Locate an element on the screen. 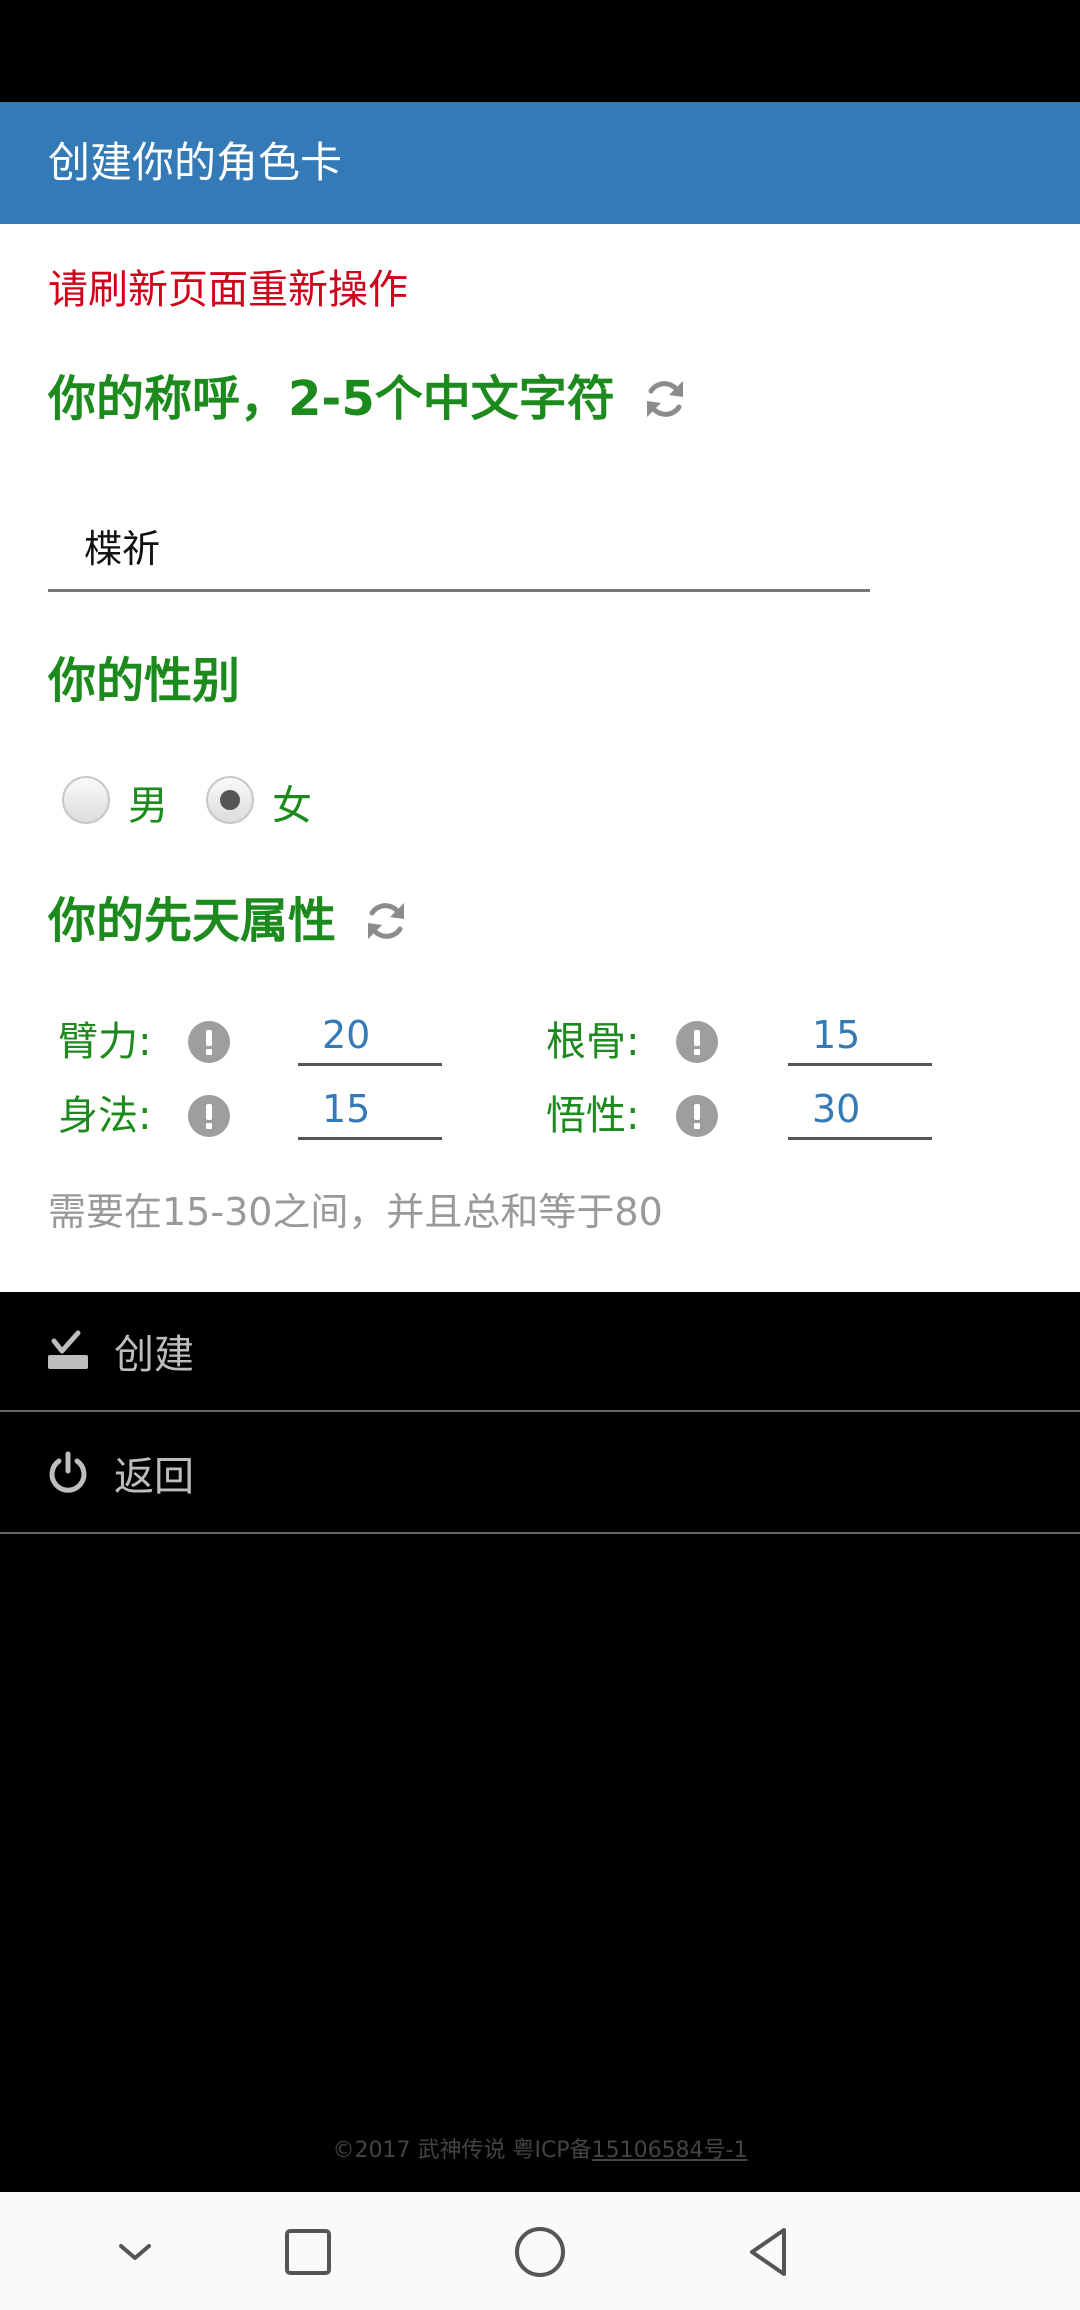 This screenshot has width=1080, height=2310. attribute-label: 悟性: is located at coordinates (593, 1116).